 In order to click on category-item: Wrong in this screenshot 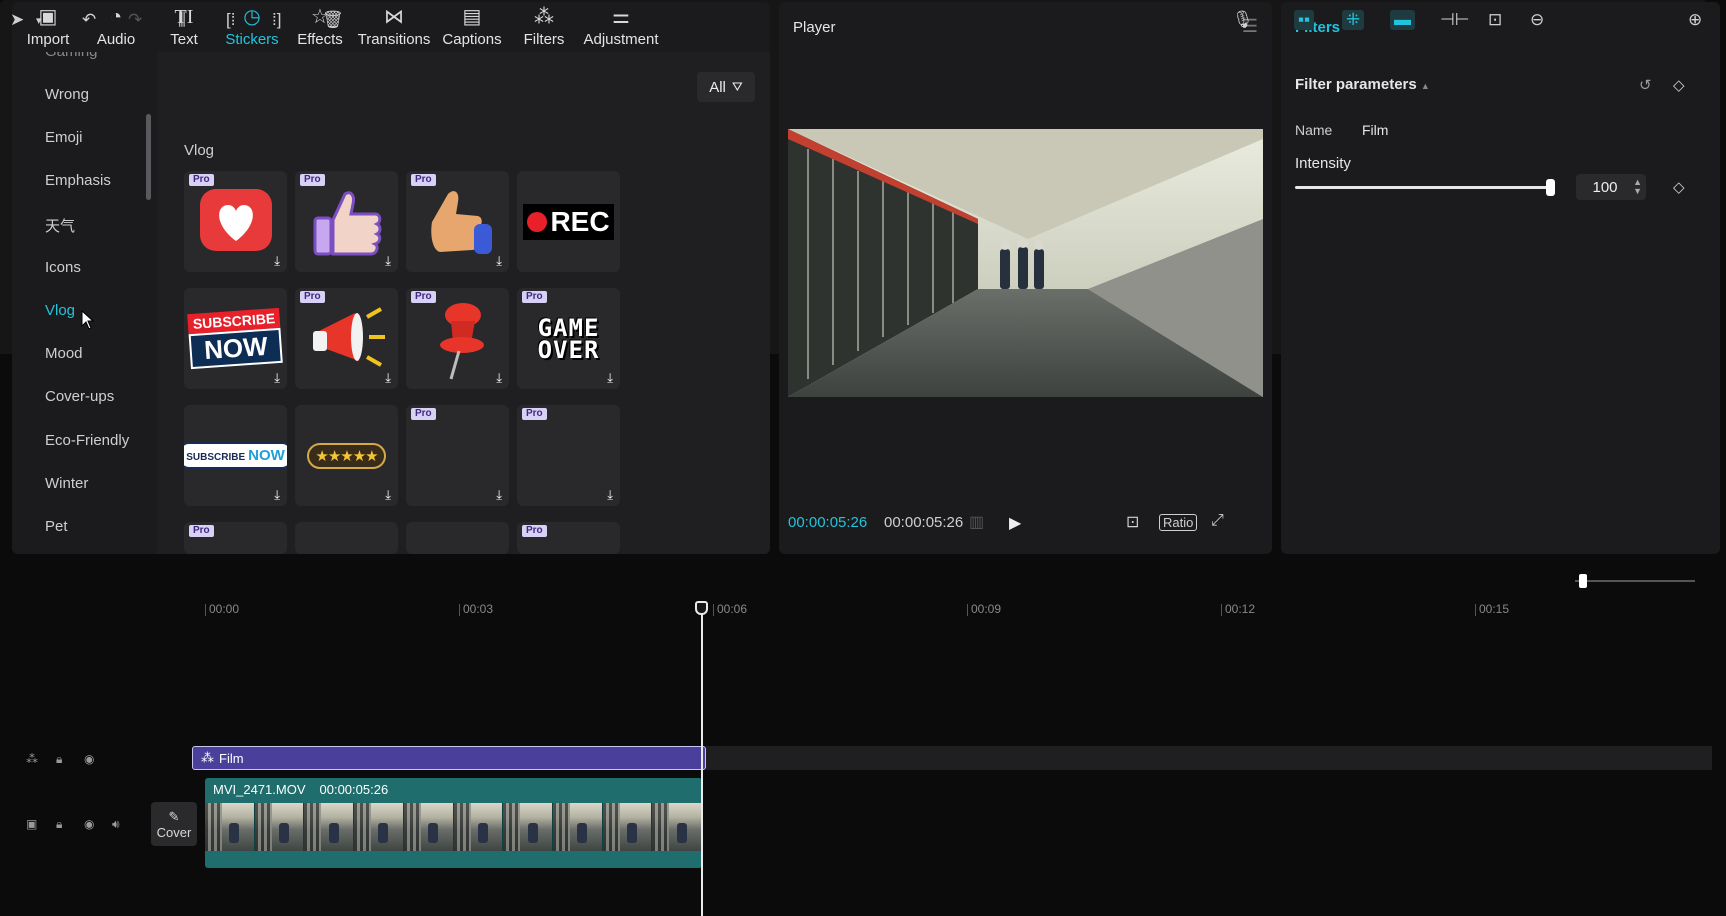, I will do `click(67, 94)`.